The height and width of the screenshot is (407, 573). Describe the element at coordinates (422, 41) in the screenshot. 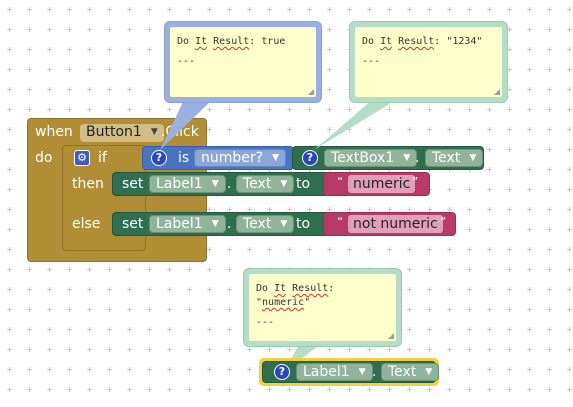

I see `comment-result-line: Do It Result: "1234"` at that location.